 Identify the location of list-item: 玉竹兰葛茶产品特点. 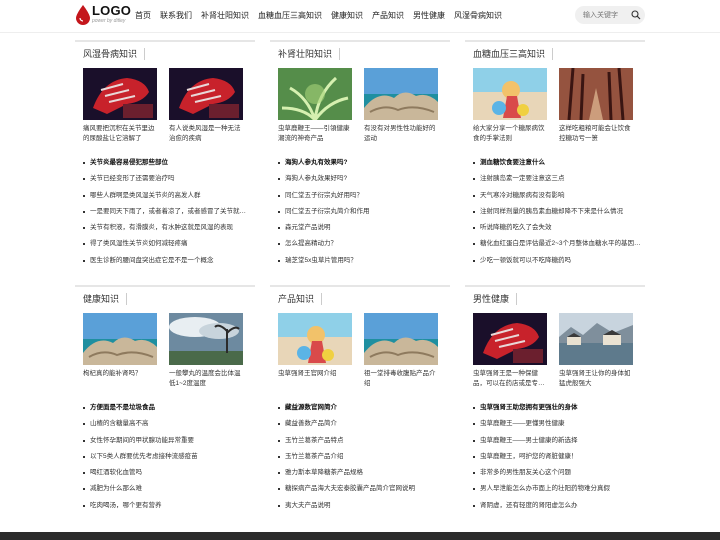
(362, 441).